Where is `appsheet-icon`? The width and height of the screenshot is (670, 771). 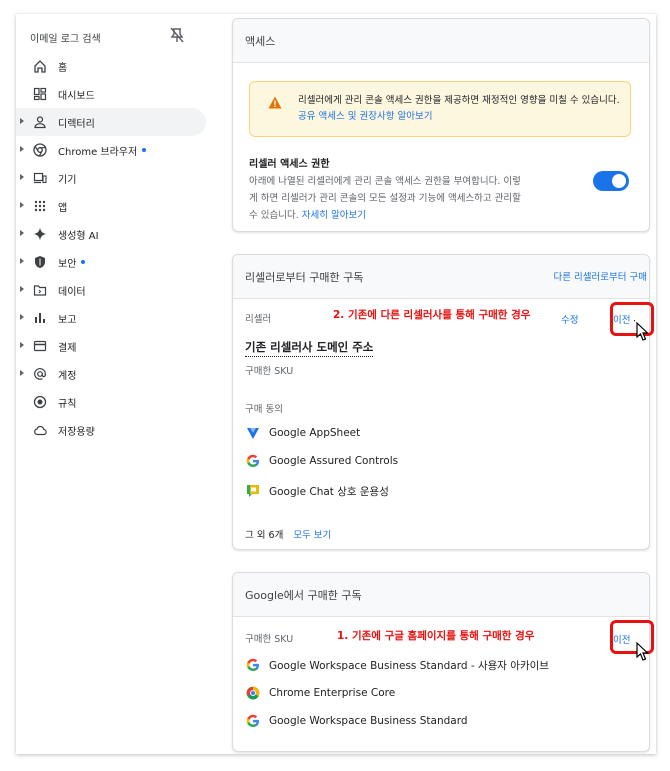 appsheet-icon is located at coordinates (253, 433).